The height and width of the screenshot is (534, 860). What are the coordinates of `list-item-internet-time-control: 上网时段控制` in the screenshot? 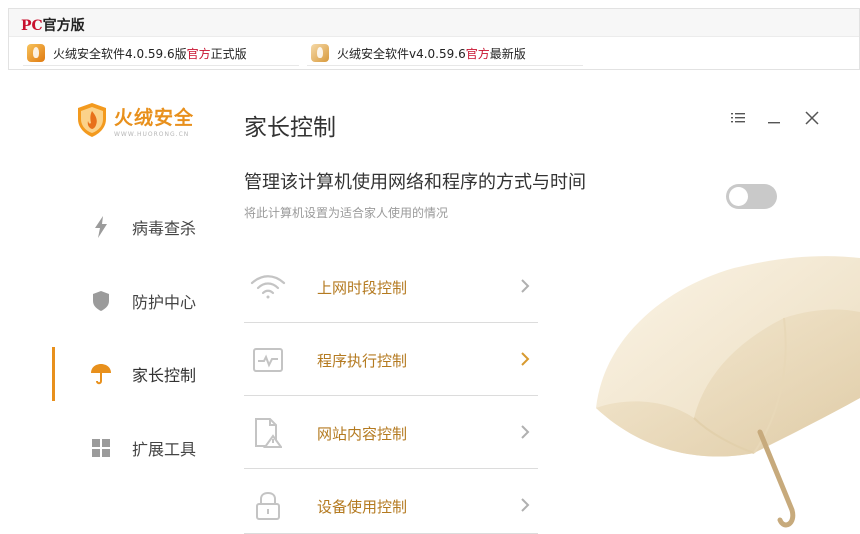 It's located at (391, 286).